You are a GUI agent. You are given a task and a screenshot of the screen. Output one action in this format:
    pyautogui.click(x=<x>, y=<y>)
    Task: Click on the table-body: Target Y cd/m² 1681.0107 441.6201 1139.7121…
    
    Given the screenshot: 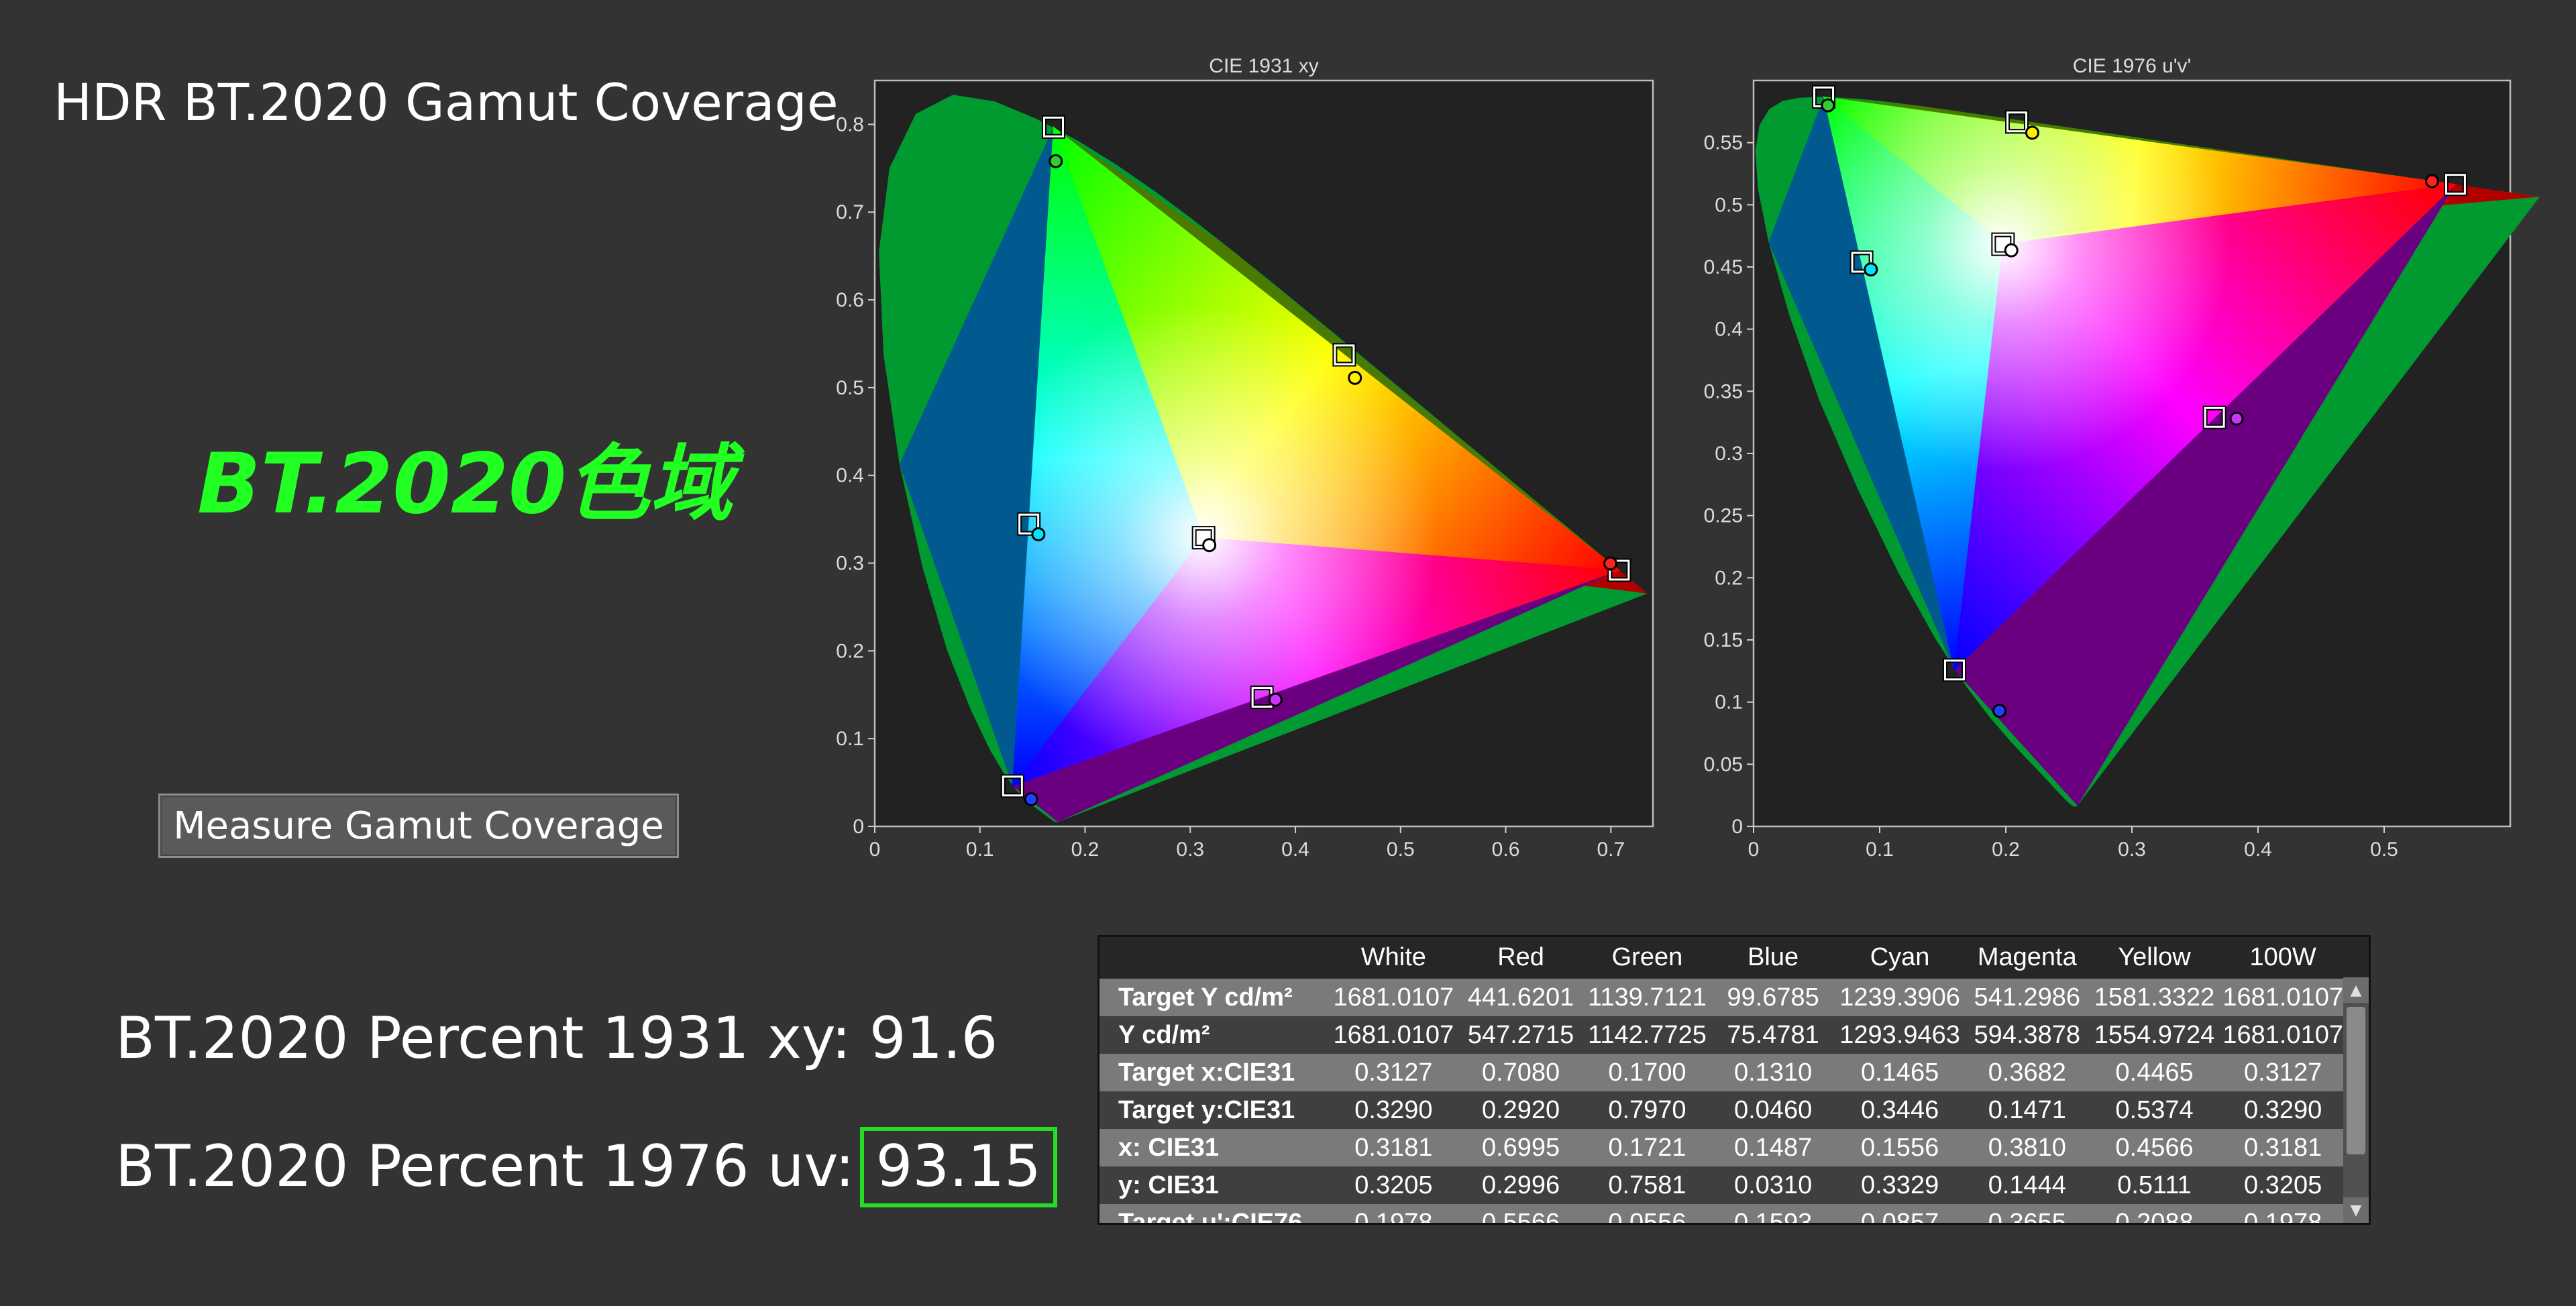 What is the action you would take?
    pyautogui.click(x=1723, y=1101)
    